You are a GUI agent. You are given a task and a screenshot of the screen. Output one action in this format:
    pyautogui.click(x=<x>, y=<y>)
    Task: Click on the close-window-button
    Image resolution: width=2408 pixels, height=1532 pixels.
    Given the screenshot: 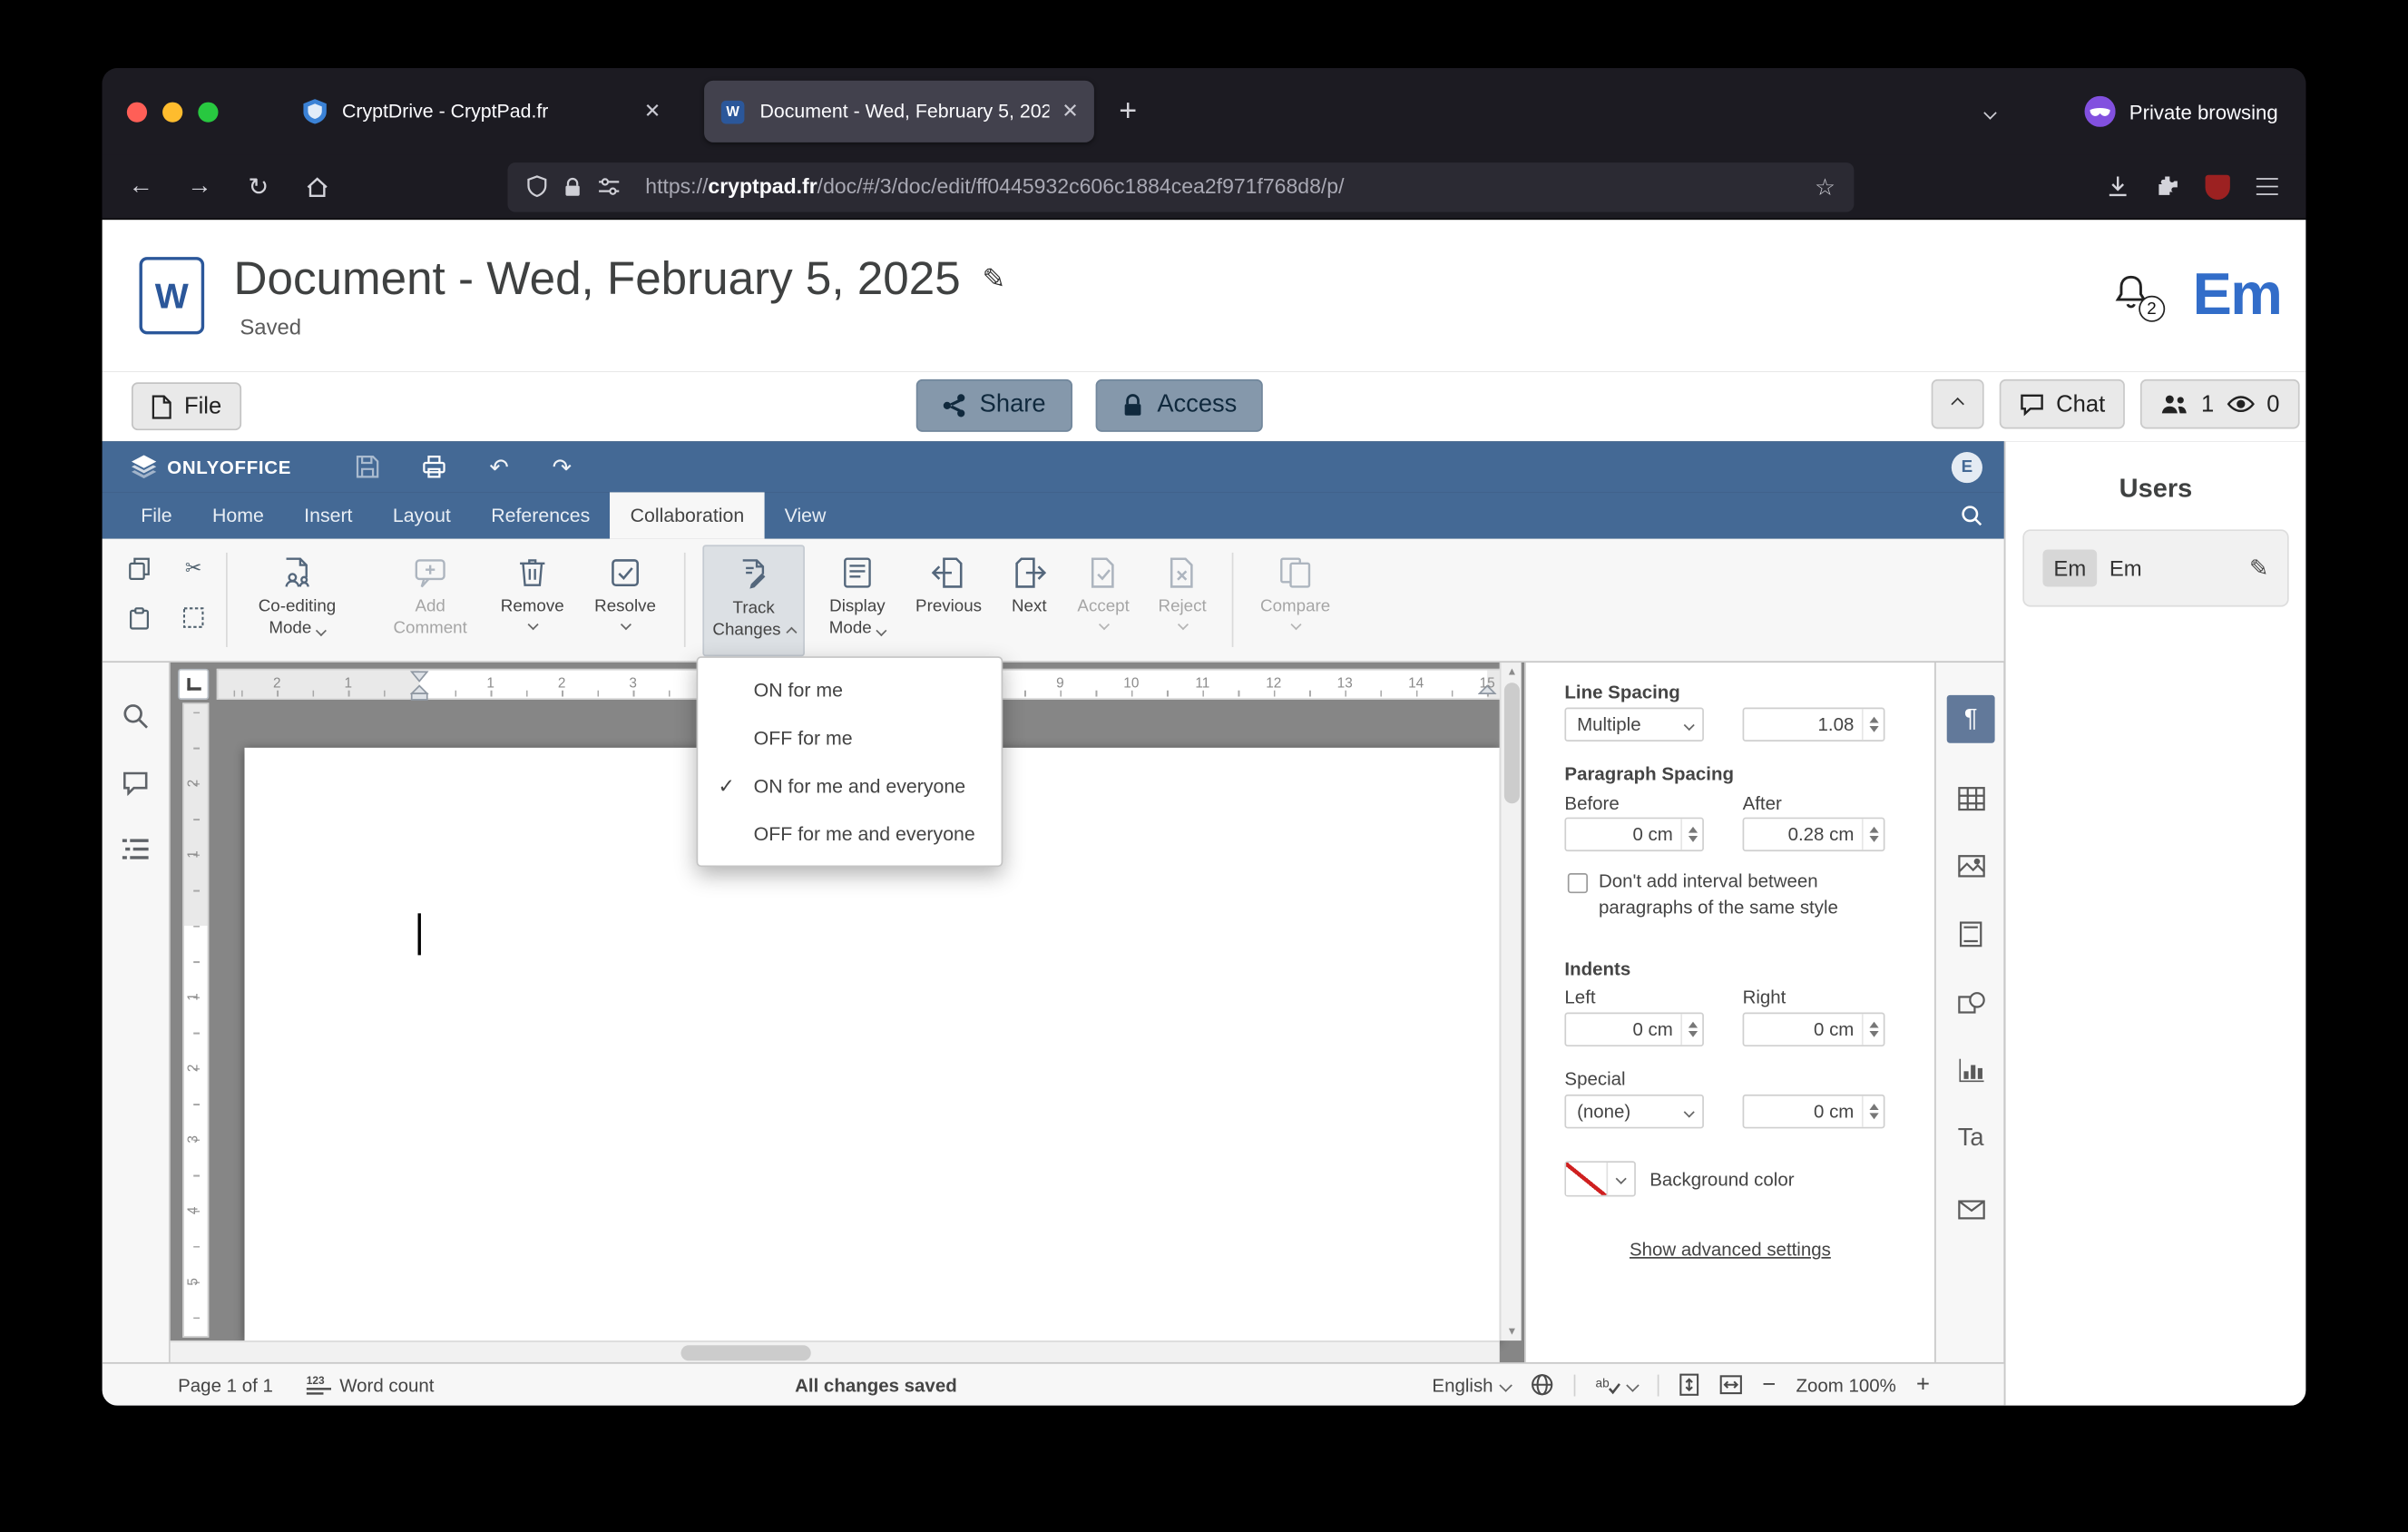 What is the action you would take?
    pyautogui.click(x=137, y=111)
    